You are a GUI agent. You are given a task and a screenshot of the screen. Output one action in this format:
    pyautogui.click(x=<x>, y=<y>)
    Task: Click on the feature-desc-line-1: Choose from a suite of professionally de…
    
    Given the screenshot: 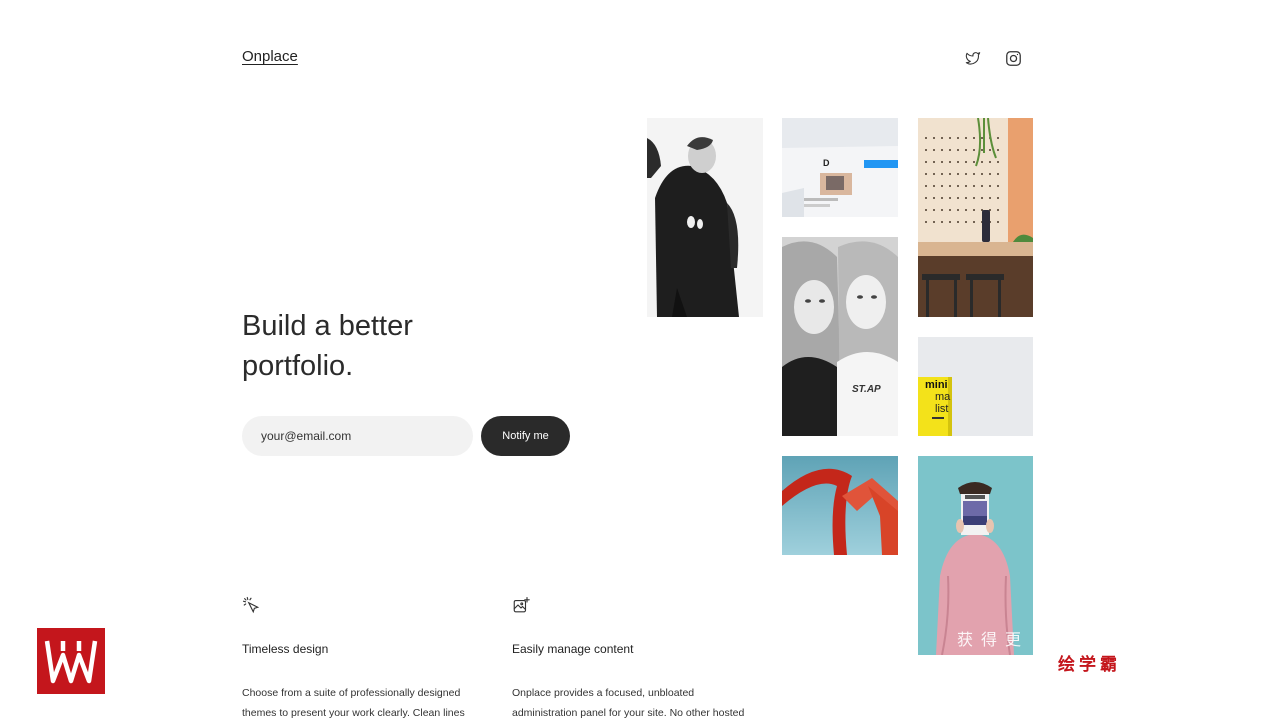 What is the action you would take?
    pyautogui.click(x=351, y=693)
    